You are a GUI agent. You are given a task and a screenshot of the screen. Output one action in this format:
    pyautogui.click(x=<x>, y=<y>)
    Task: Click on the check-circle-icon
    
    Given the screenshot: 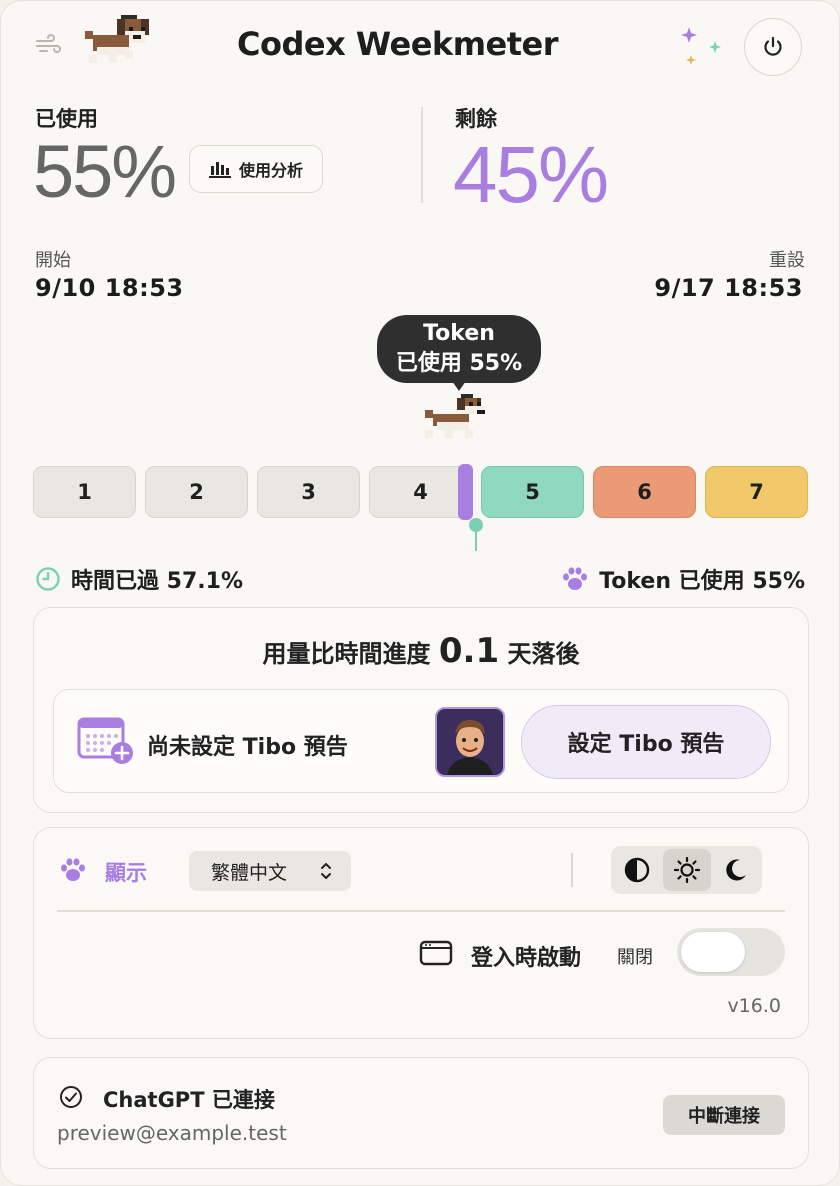 What is the action you would take?
    pyautogui.click(x=71, y=1097)
    